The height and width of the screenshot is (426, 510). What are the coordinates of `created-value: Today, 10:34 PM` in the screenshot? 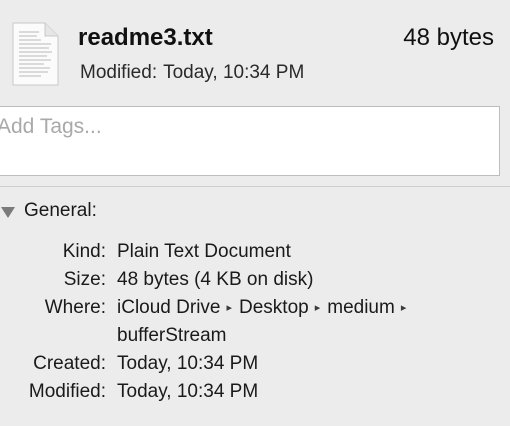 It's located at (188, 363).